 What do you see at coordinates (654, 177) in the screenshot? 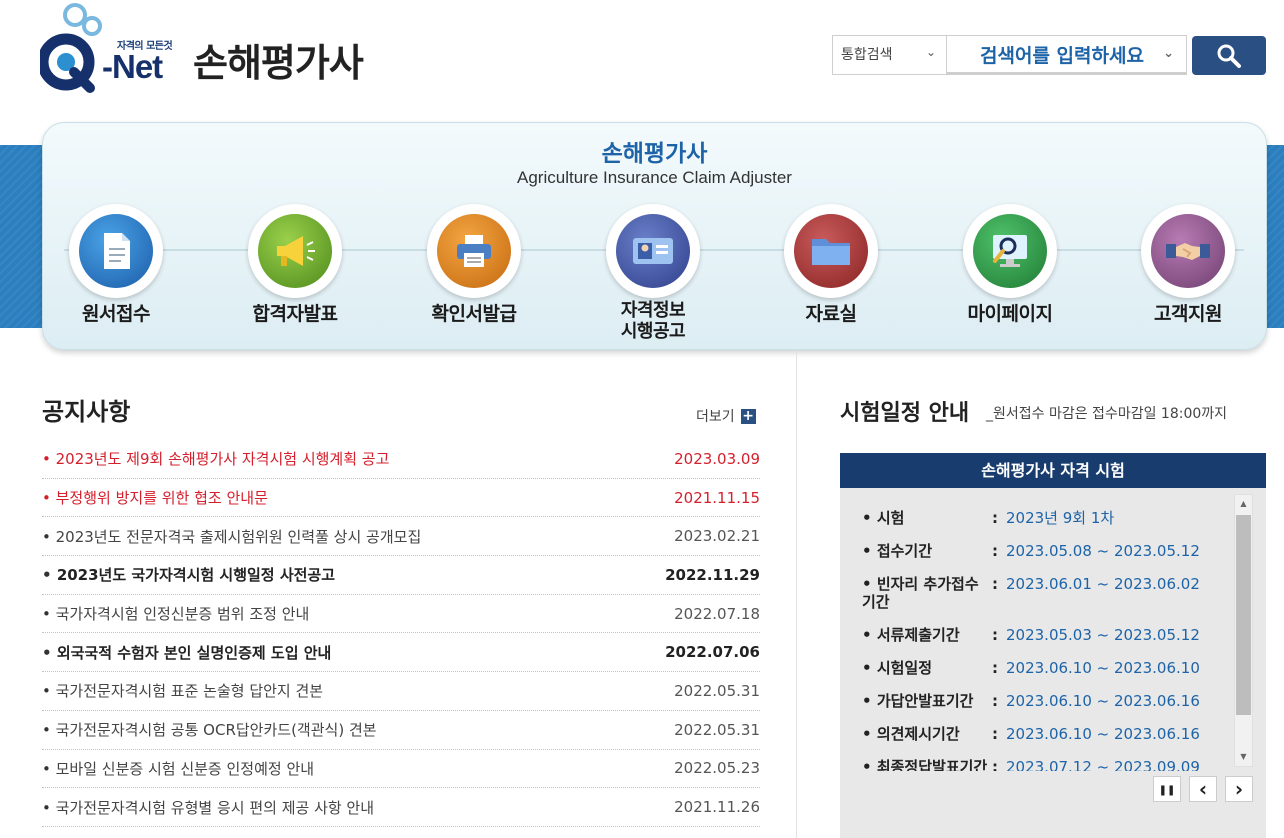
I see `banner-subtitle: Agriculture Insurance Claim Adjuster` at bounding box center [654, 177].